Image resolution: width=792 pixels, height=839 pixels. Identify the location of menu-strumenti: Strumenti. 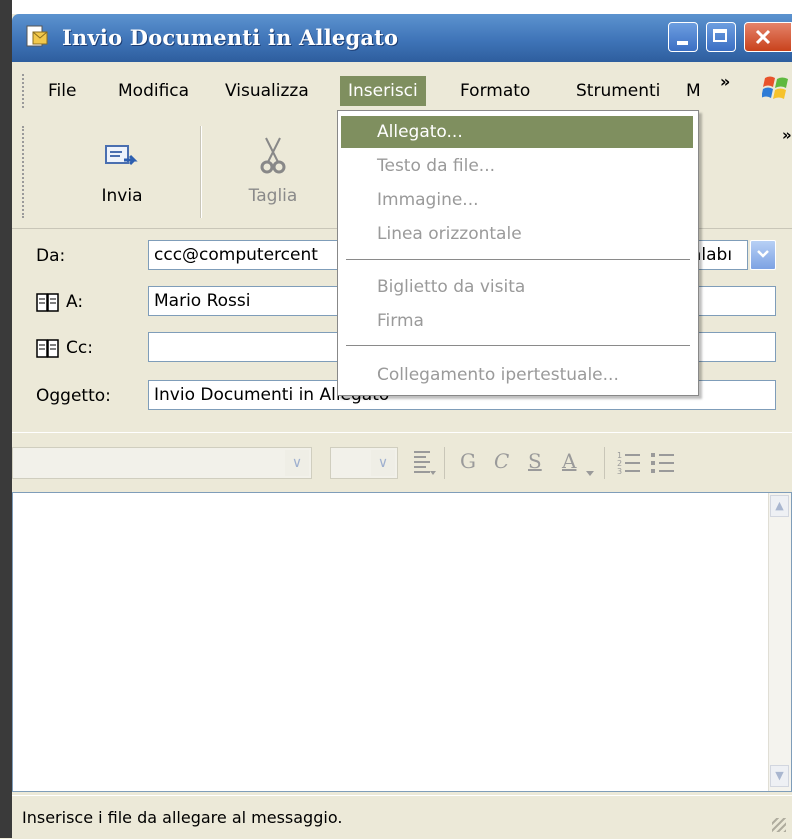
(618, 91).